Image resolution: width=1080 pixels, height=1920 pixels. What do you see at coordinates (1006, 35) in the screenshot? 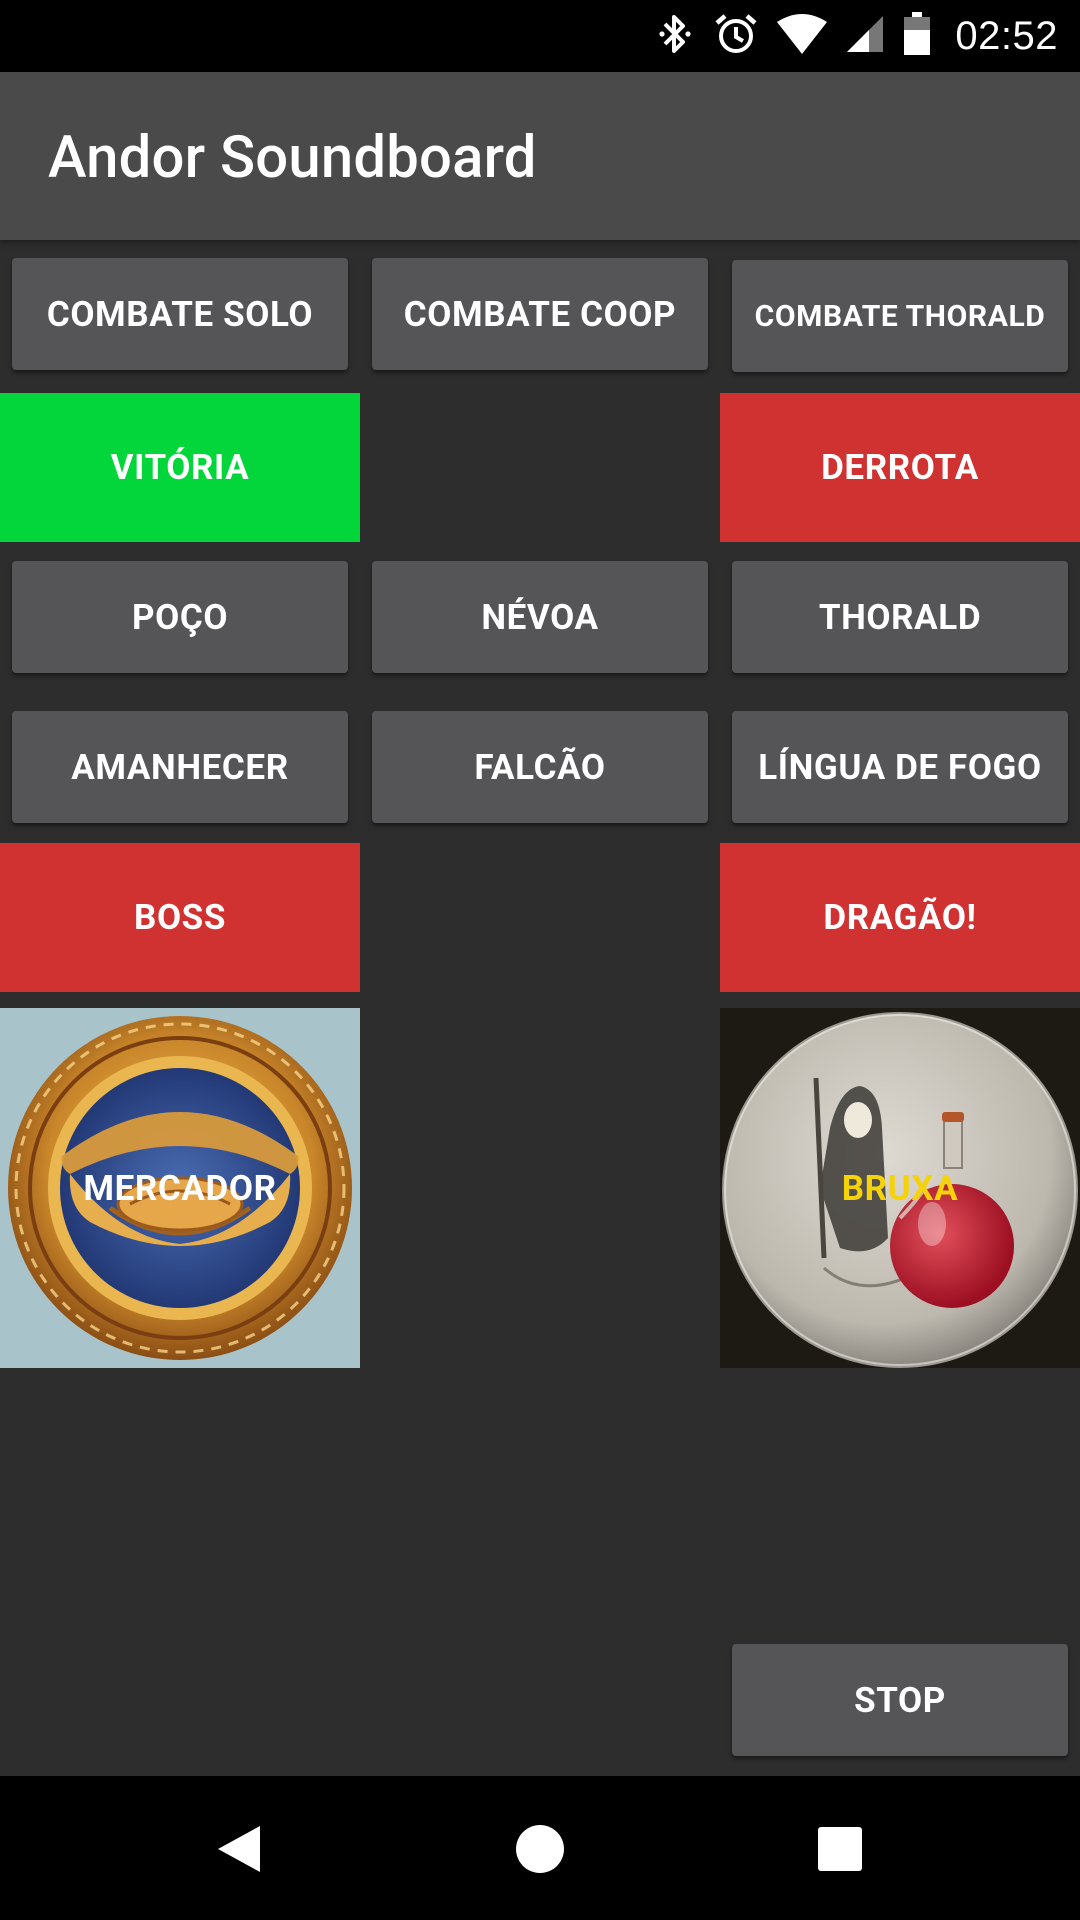
I see `status-time: 02:52` at bounding box center [1006, 35].